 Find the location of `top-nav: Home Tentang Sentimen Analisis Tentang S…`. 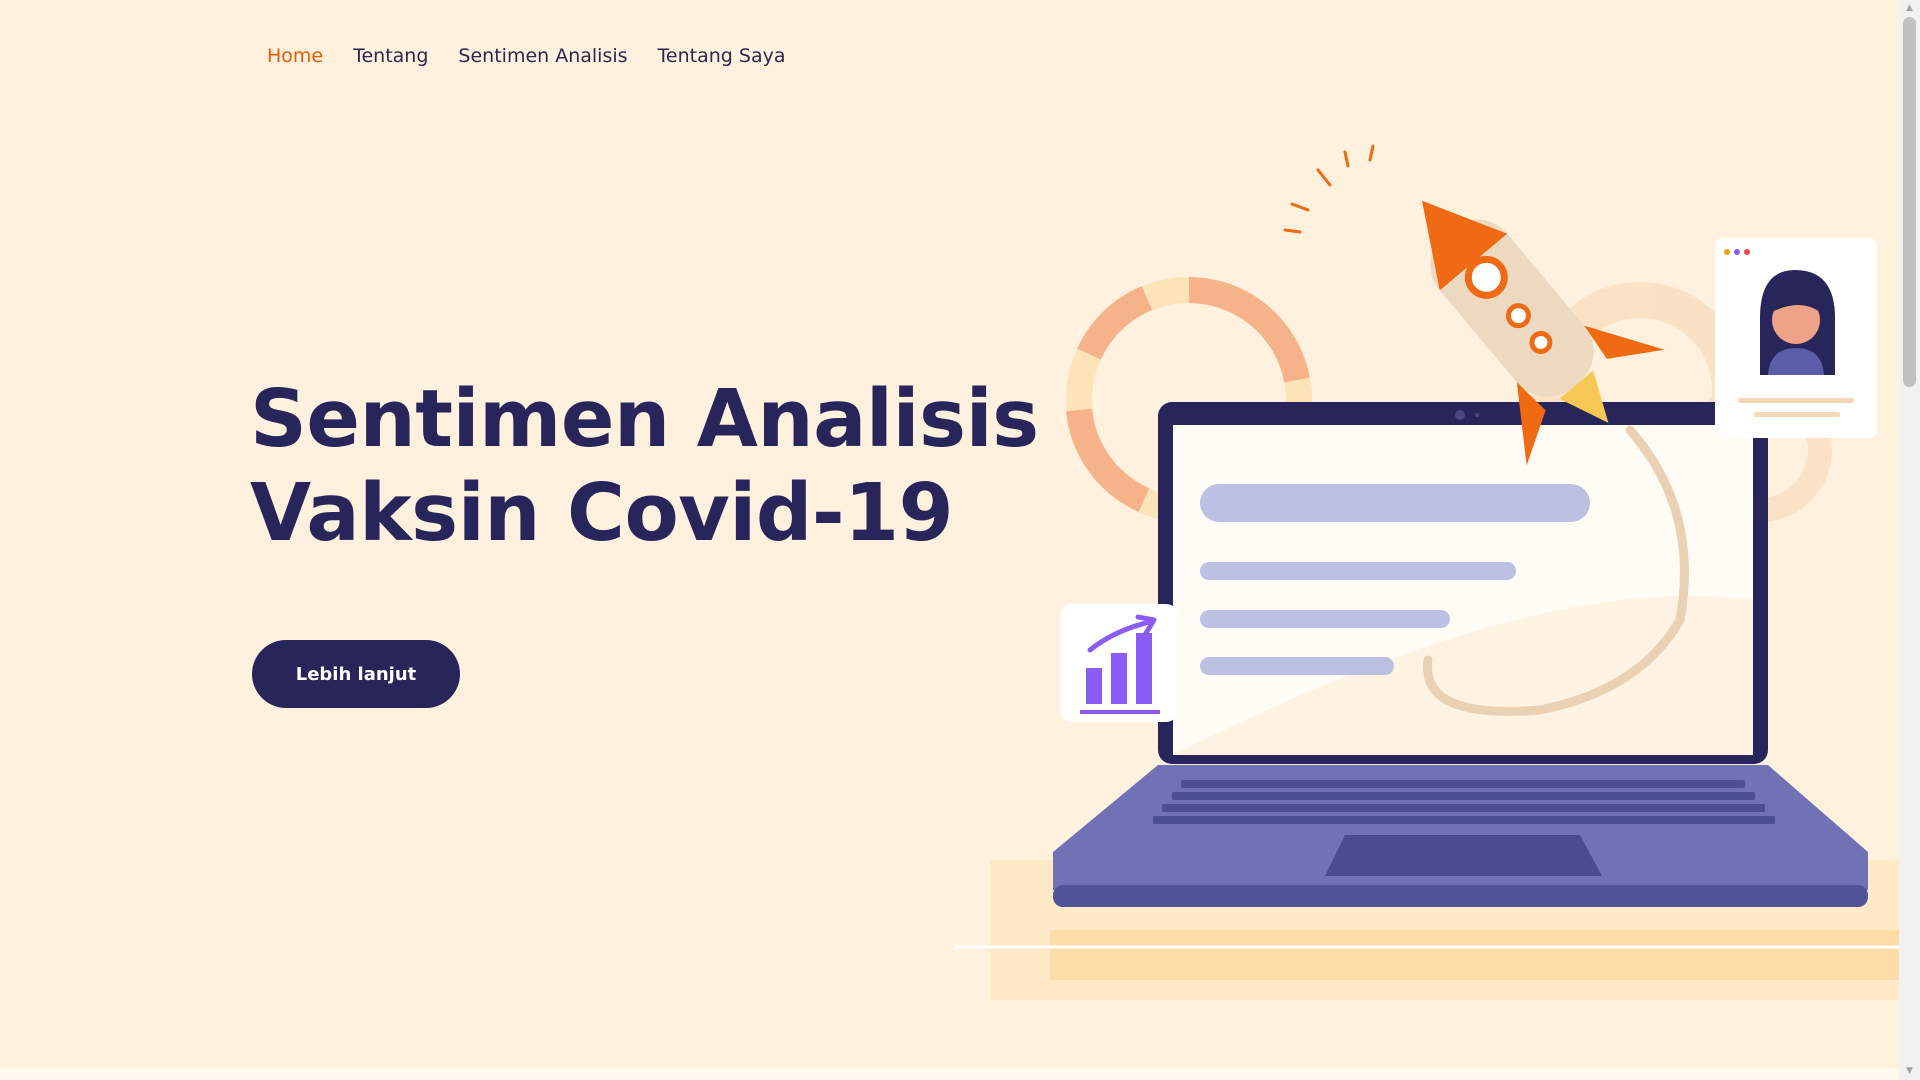

top-nav: Home Tentang Sentimen Analisis Tentang S… is located at coordinates (541, 56).